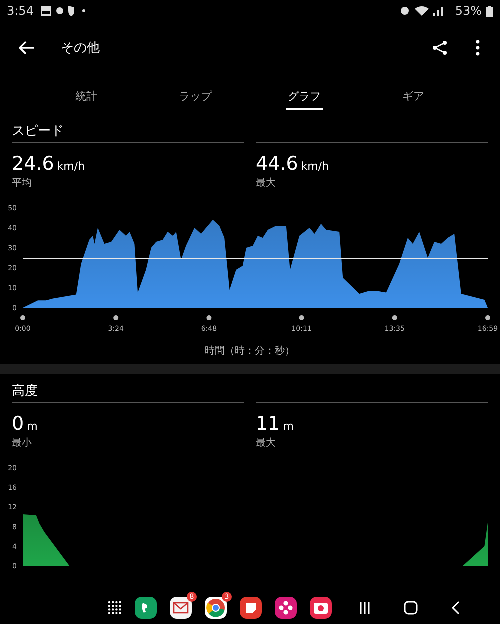 This screenshot has width=500, height=624. I want to click on recents-icon, so click(365, 608).